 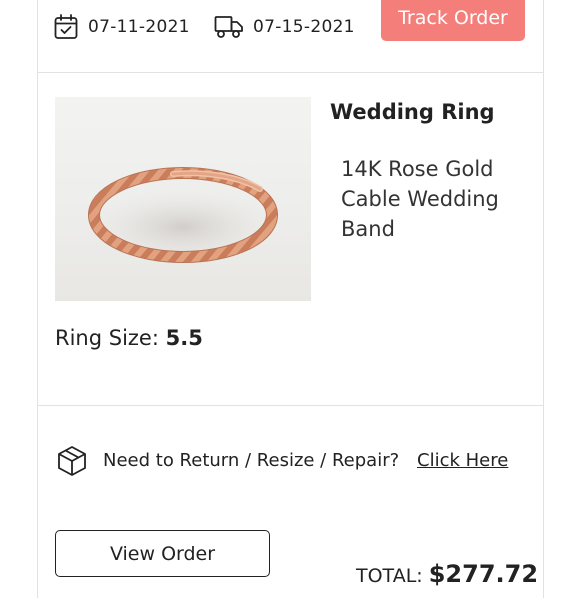 I want to click on return-prompt: Need to Return / Resize / Repair?, so click(x=251, y=460).